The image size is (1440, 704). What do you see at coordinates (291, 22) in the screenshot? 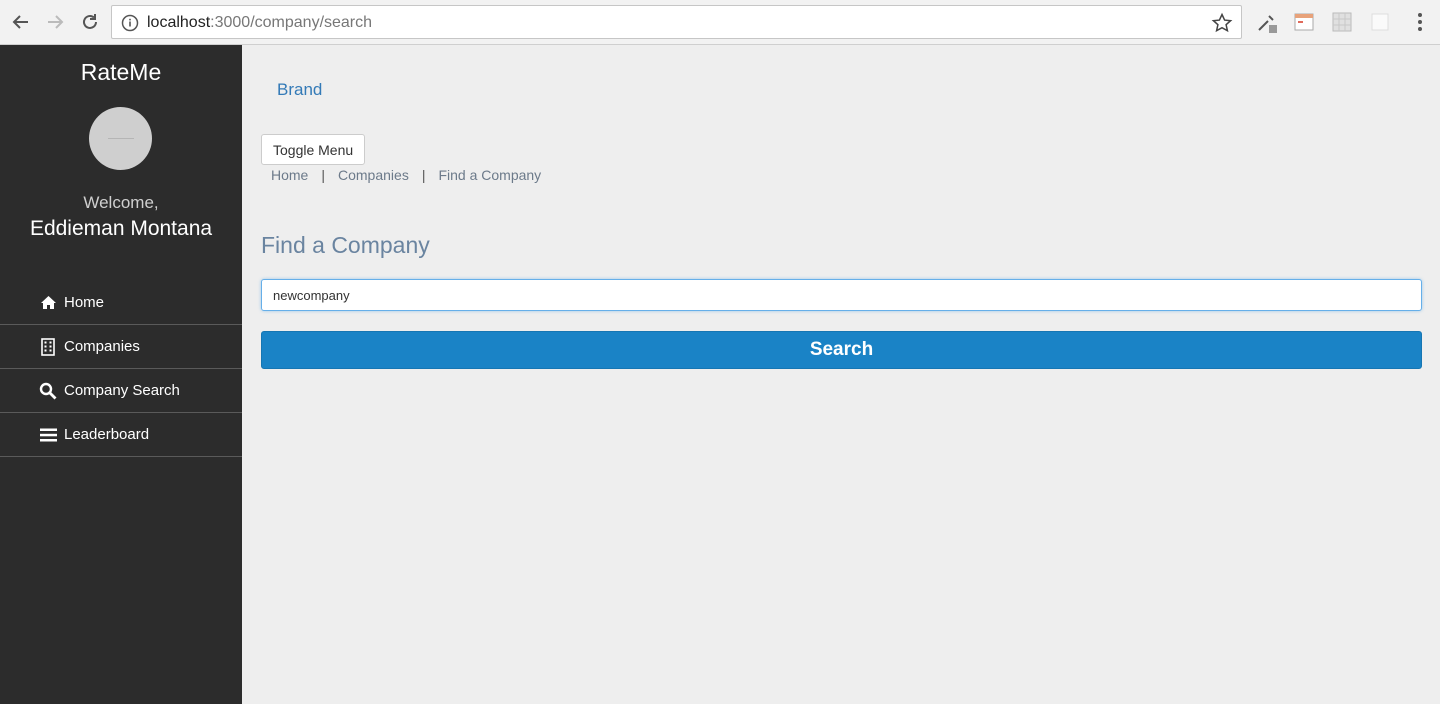
I see `url-path: :3000/company/search` at bounding box center [291, 22].